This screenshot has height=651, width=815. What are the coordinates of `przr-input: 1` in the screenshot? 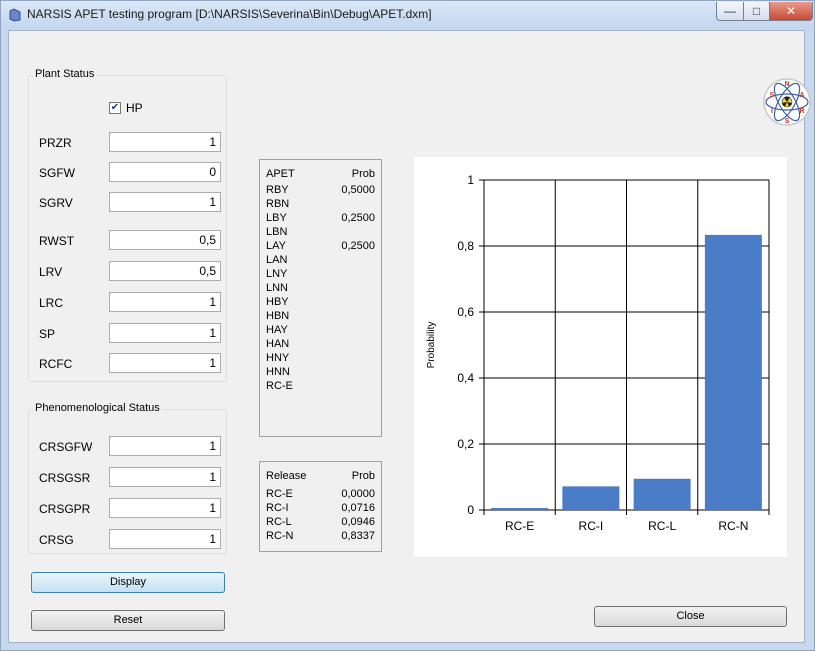 It's located at (165, 142).